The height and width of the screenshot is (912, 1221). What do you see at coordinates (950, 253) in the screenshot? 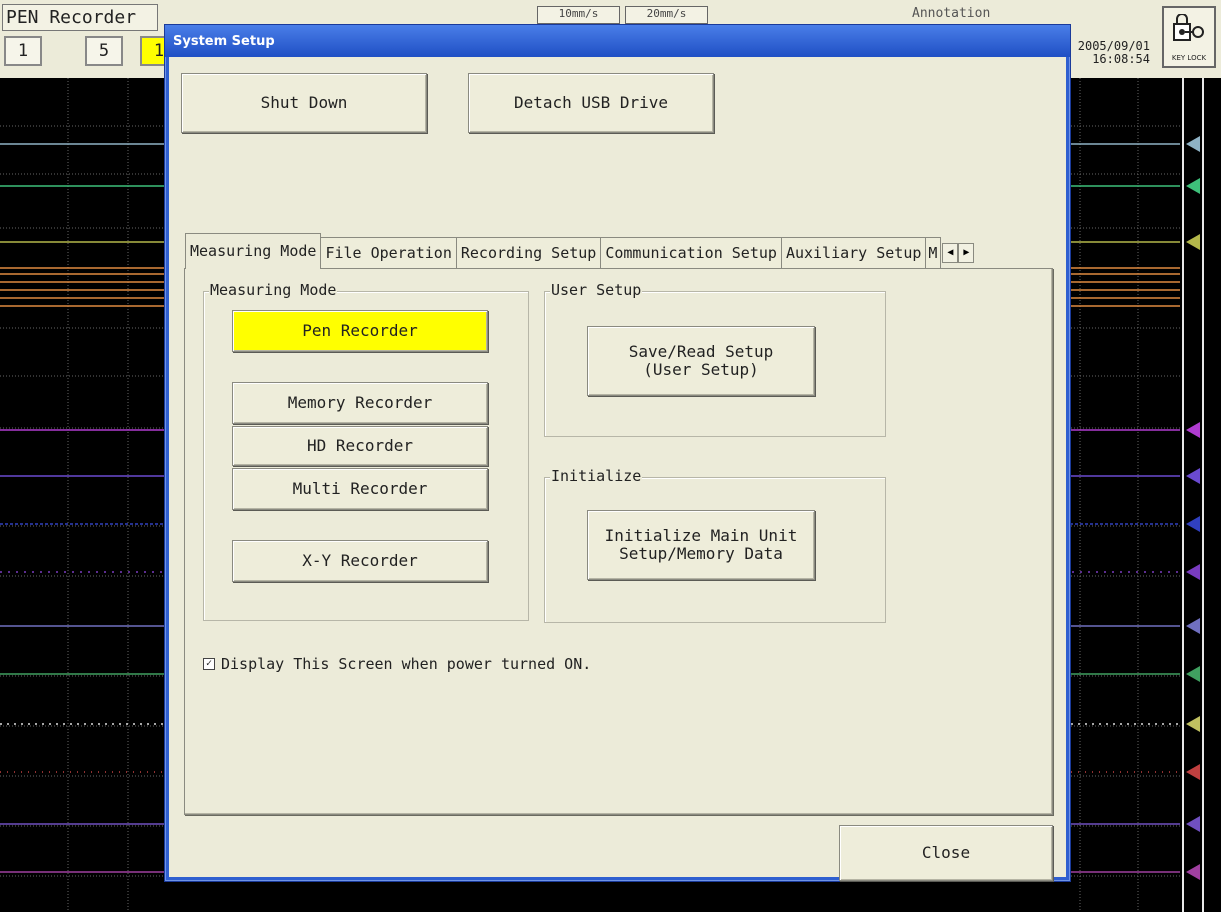
I see `tab-scroll-left-button: ◀` at bounding box center [950, 253].